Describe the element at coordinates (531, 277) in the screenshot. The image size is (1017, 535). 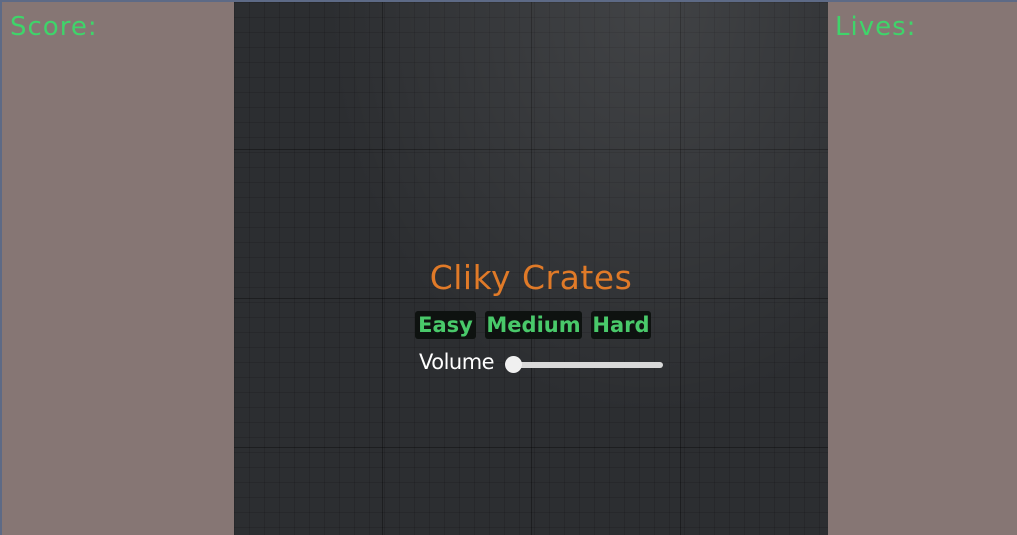
I see `game-title: Cliky Crates` at that location.